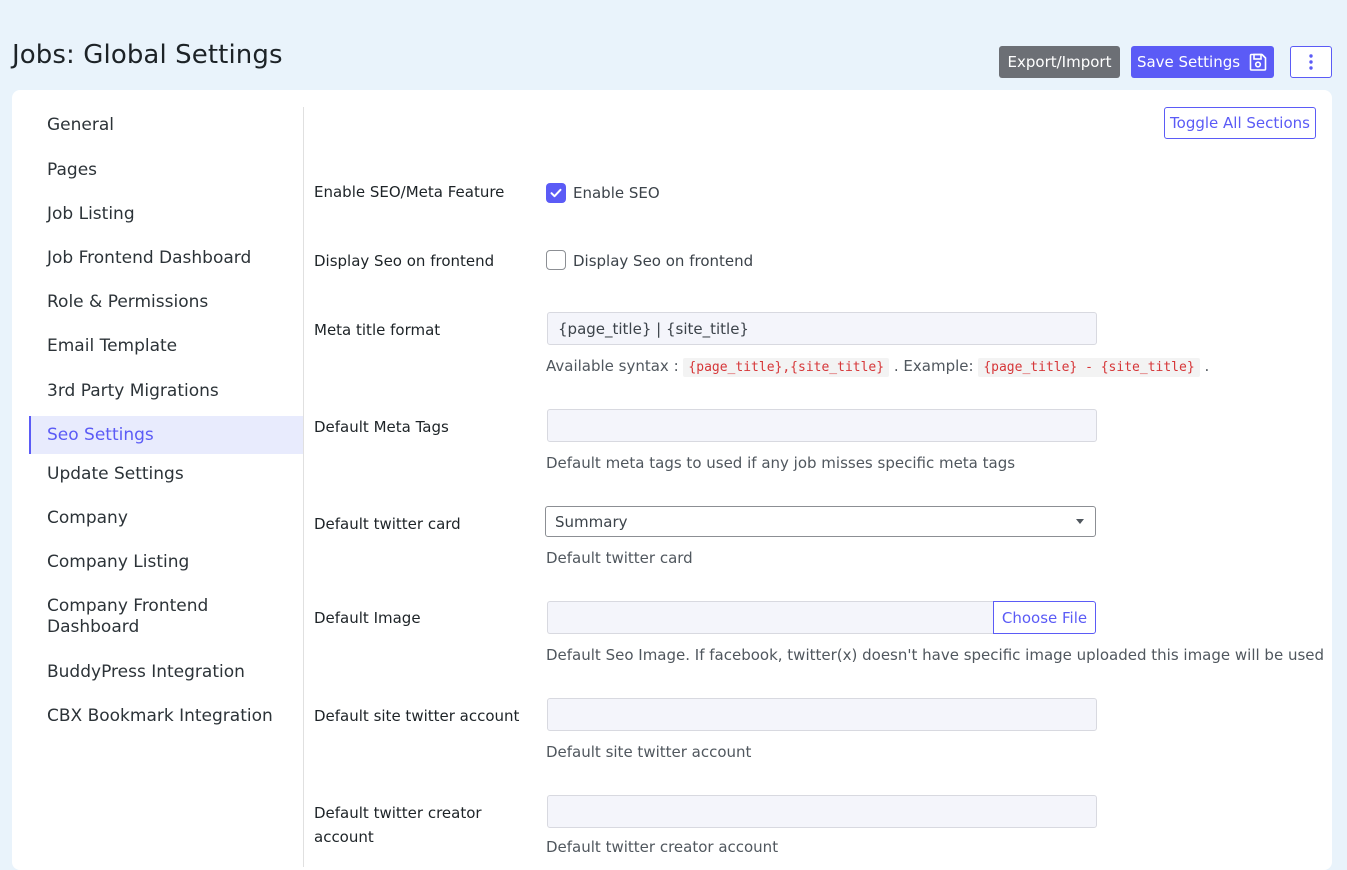 Image resolution: width=1347 pixels, height=870 pixels. I want to click on floppy-disk-icon, so click(1258, 62).